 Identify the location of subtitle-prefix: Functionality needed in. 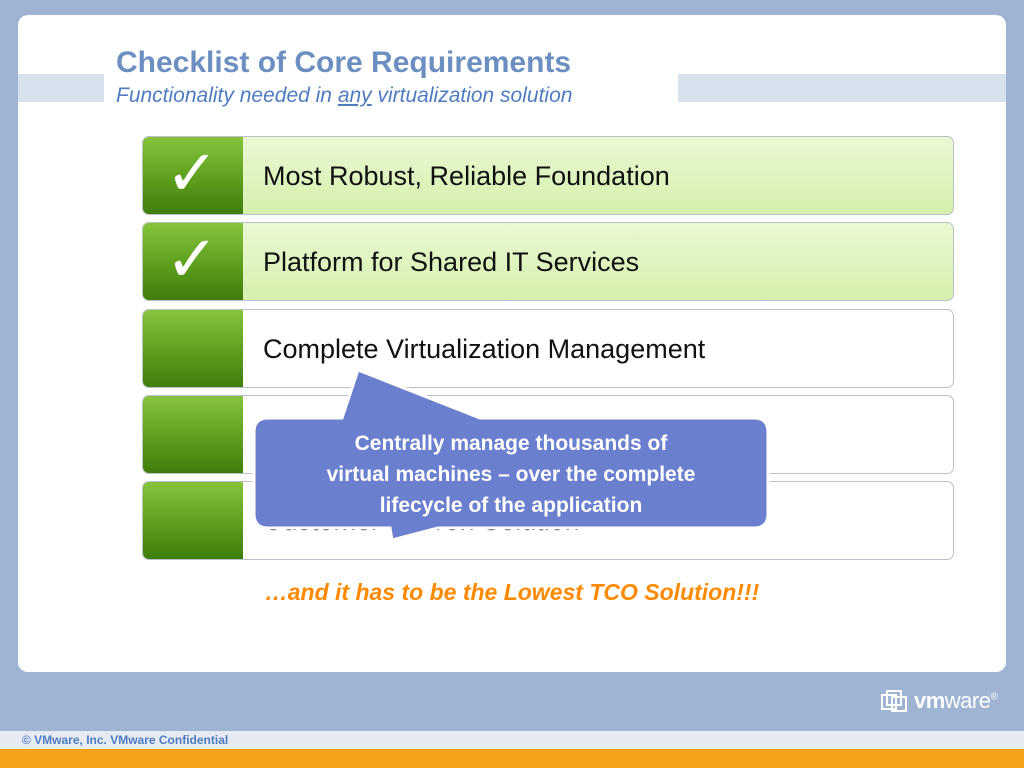
(227, 95).